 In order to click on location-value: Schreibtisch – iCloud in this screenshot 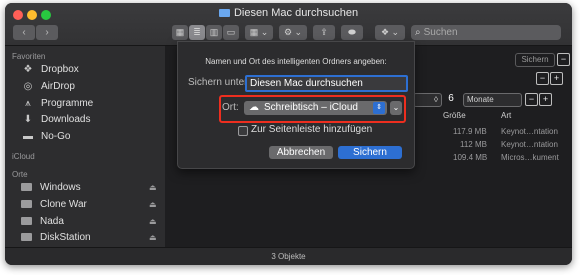, I will do `click(311, 107)`.